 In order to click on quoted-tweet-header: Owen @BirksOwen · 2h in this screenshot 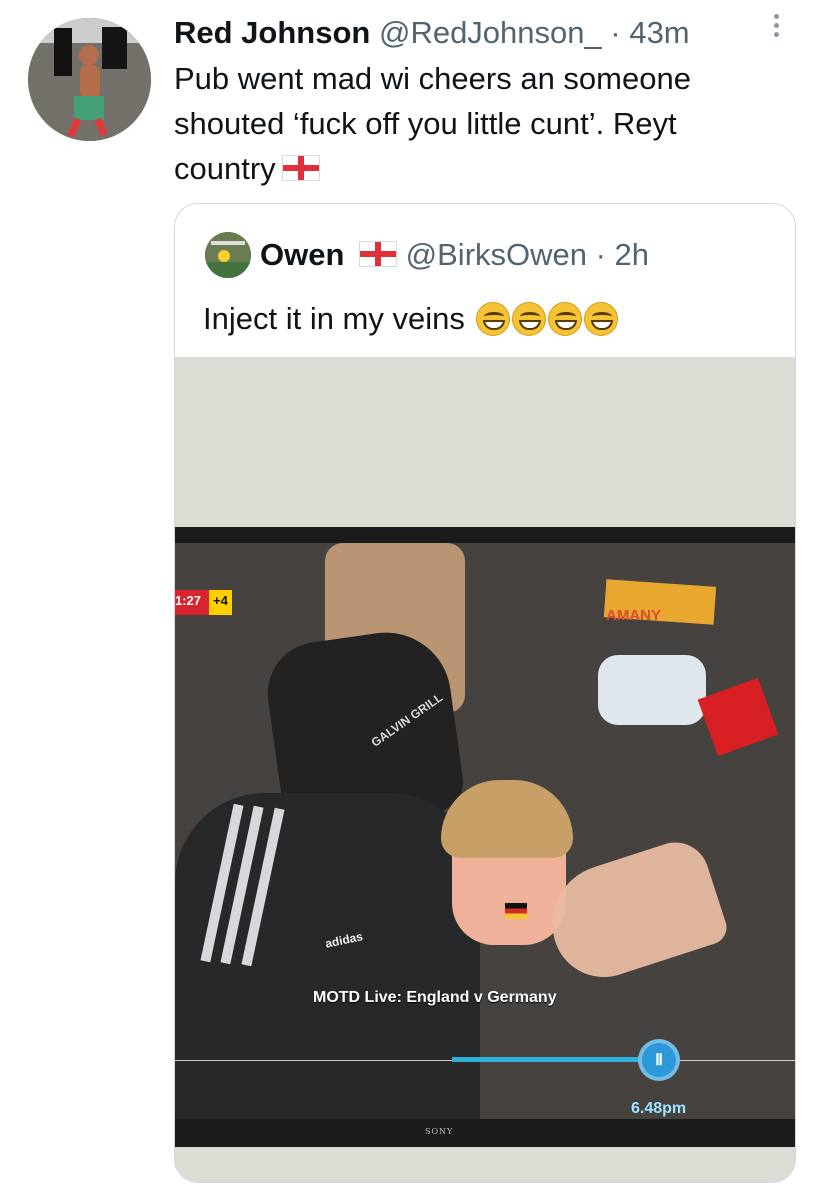, I will do `click(454, 255)`.